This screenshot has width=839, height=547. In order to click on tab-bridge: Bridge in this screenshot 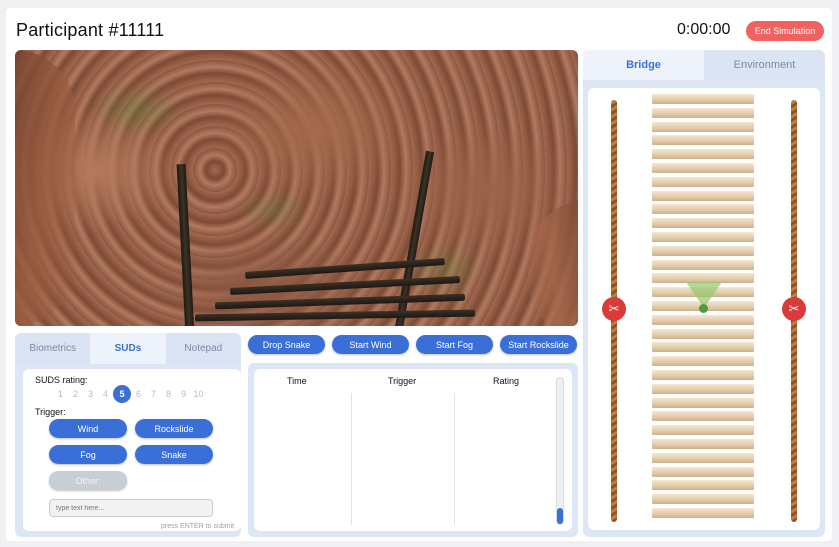, I will do `click(643, 65)`.